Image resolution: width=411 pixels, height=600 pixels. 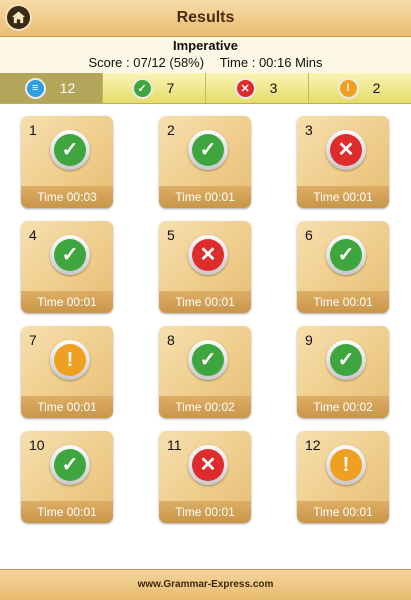 What do you see at coordinates (67, 197) in the screenshot?
I see `question-time: Time 00:03` at bounding box center [67, 197].